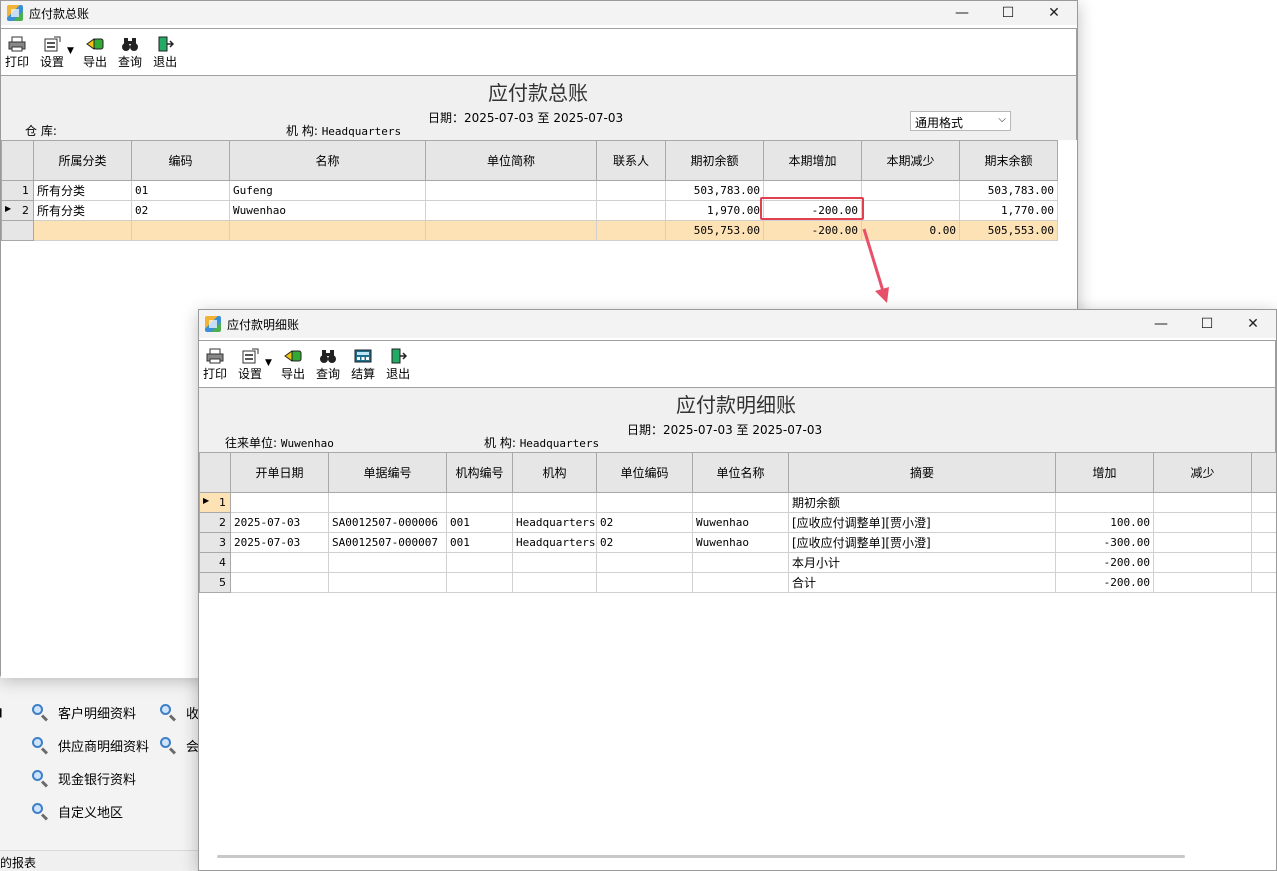  What do you see at coordinates (529, 230) in the screenshot?
I see `total-row: 505,753.00 -200.00 0.00 505,553.00` at bounding box center [529, 230].